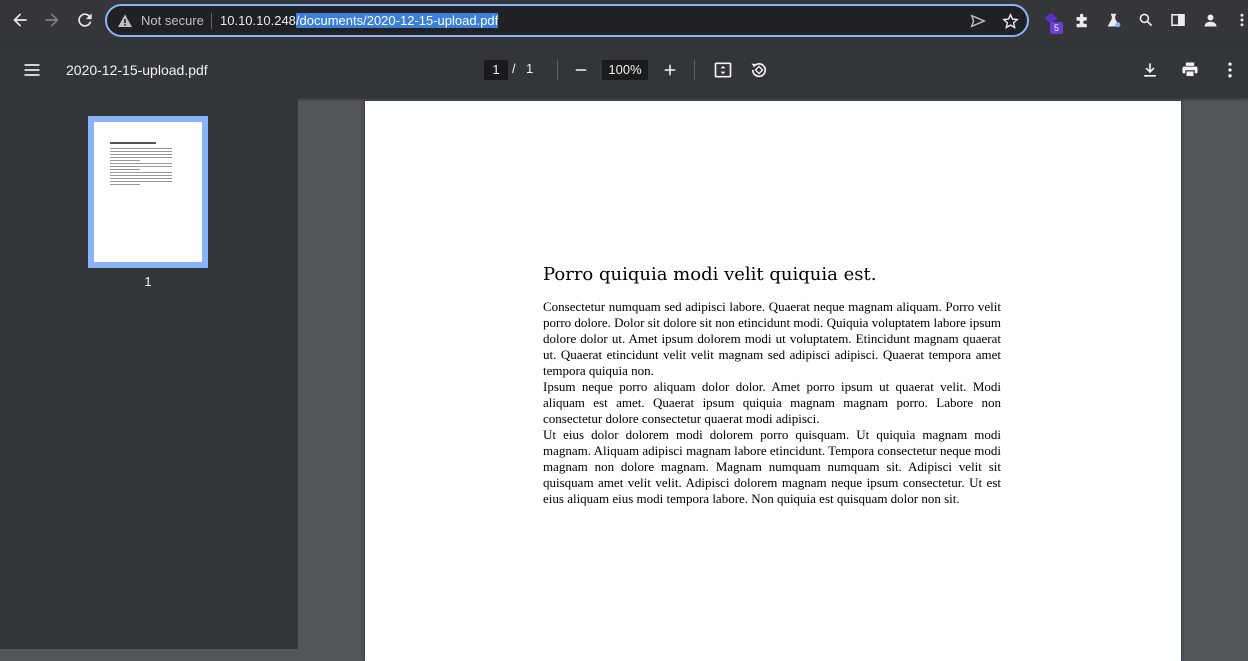  I want to click on zoom-level-input: 100%, so click(625, 70).